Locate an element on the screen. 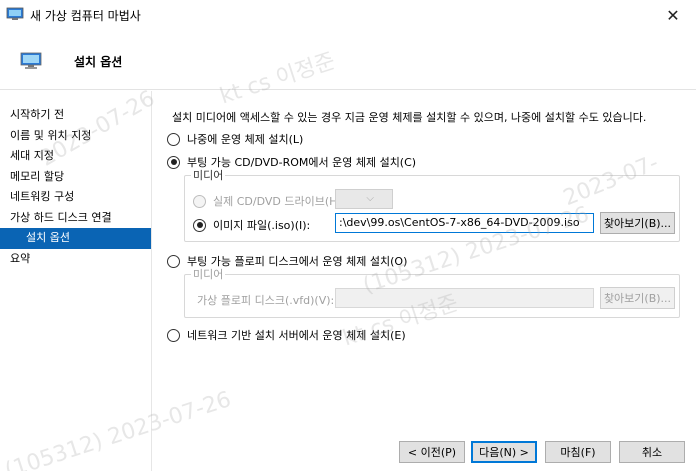 The image size is (696, 471). monitor-icon is located at coordinates (31, 60).